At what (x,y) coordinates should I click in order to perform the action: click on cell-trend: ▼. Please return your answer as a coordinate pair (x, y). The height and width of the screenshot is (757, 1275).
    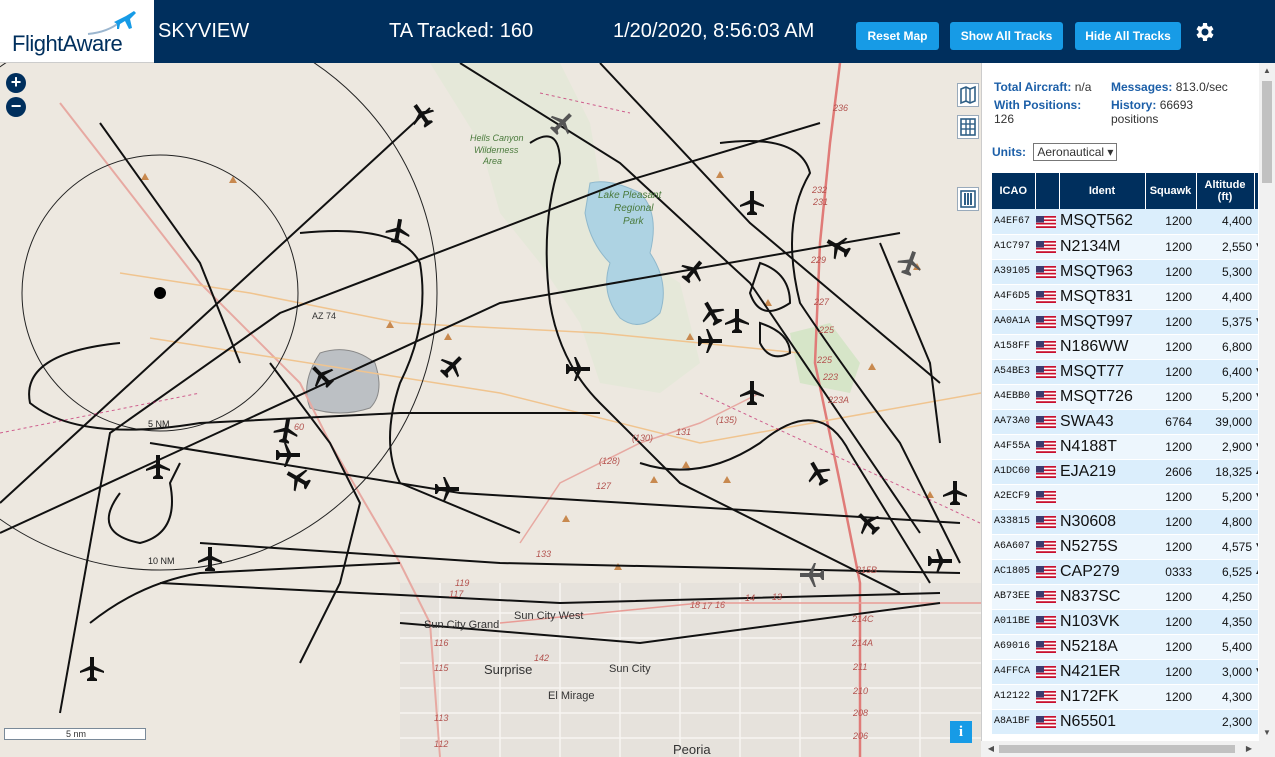
    Looking at the image, I should click on (1256, 247).